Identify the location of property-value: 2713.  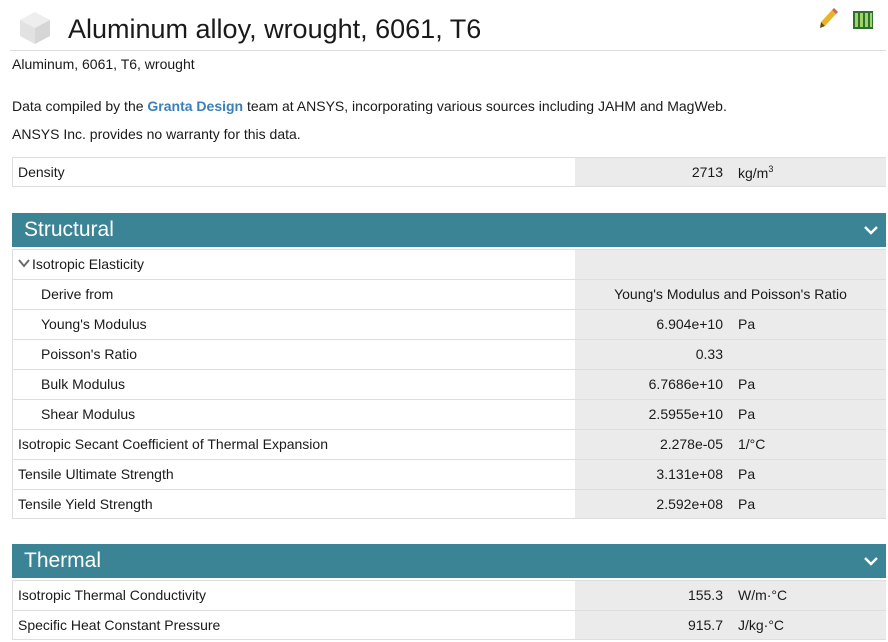
(707, 172).